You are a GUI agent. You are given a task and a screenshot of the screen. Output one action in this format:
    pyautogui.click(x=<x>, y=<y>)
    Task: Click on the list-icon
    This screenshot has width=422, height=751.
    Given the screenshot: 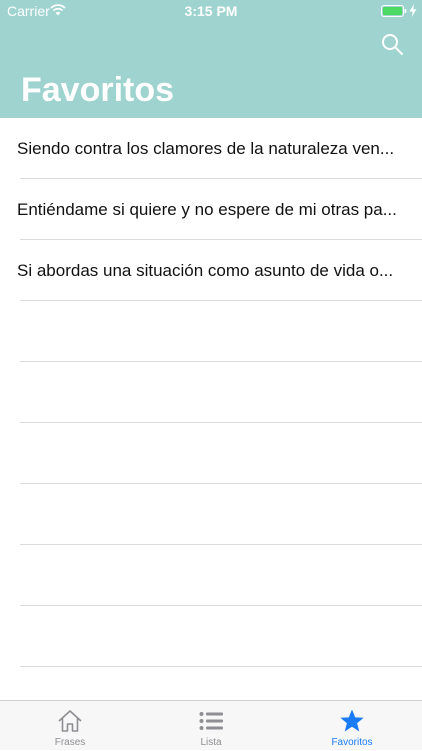 What is the action you would take?
    pyautogui.click(x=211, y=721)
    